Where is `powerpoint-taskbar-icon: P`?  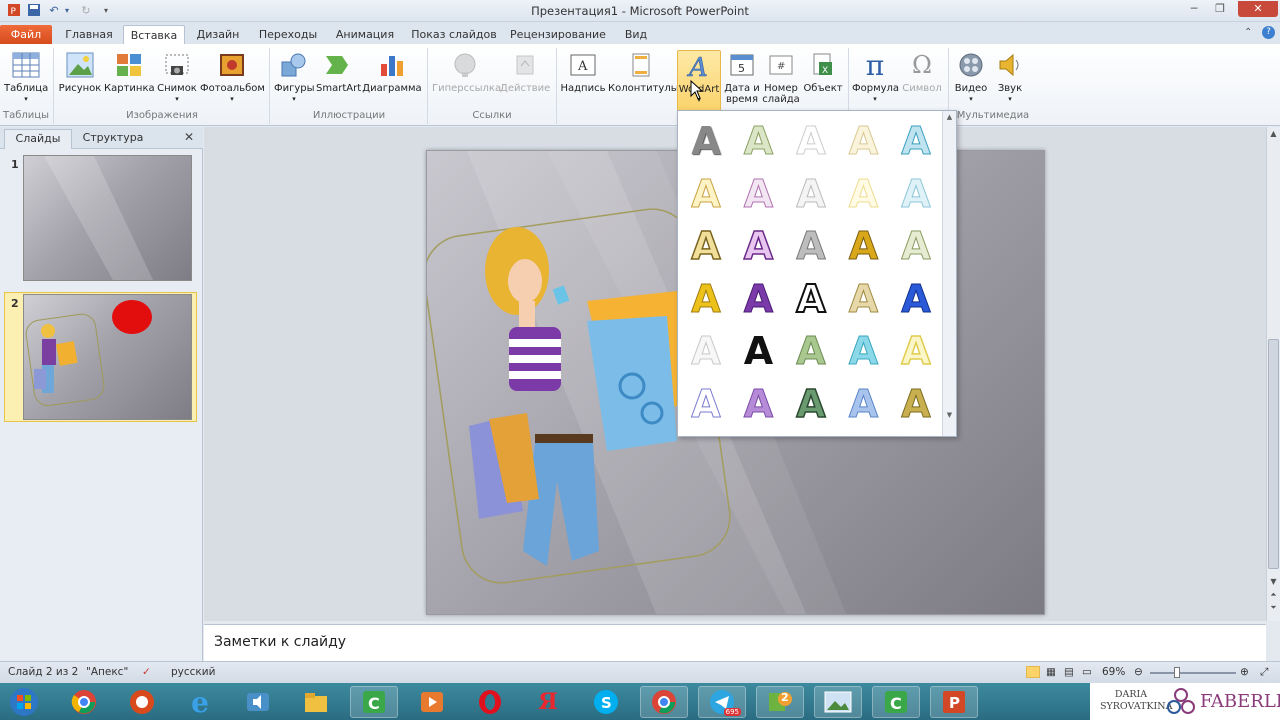
powerpoint-taskbar-icon: P is located at coordinates (954, 702).